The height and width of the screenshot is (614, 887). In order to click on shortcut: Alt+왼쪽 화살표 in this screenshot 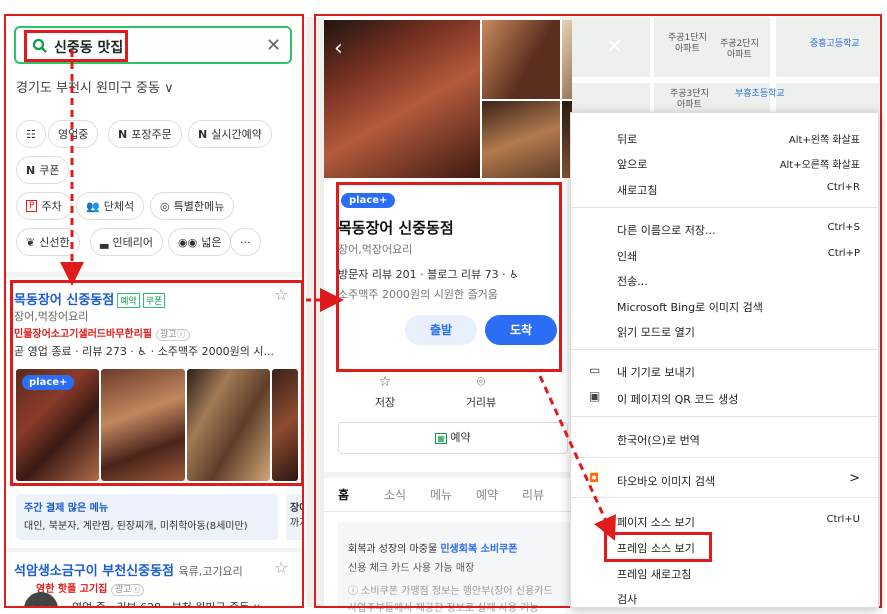, I will do `click(824, 140)`.